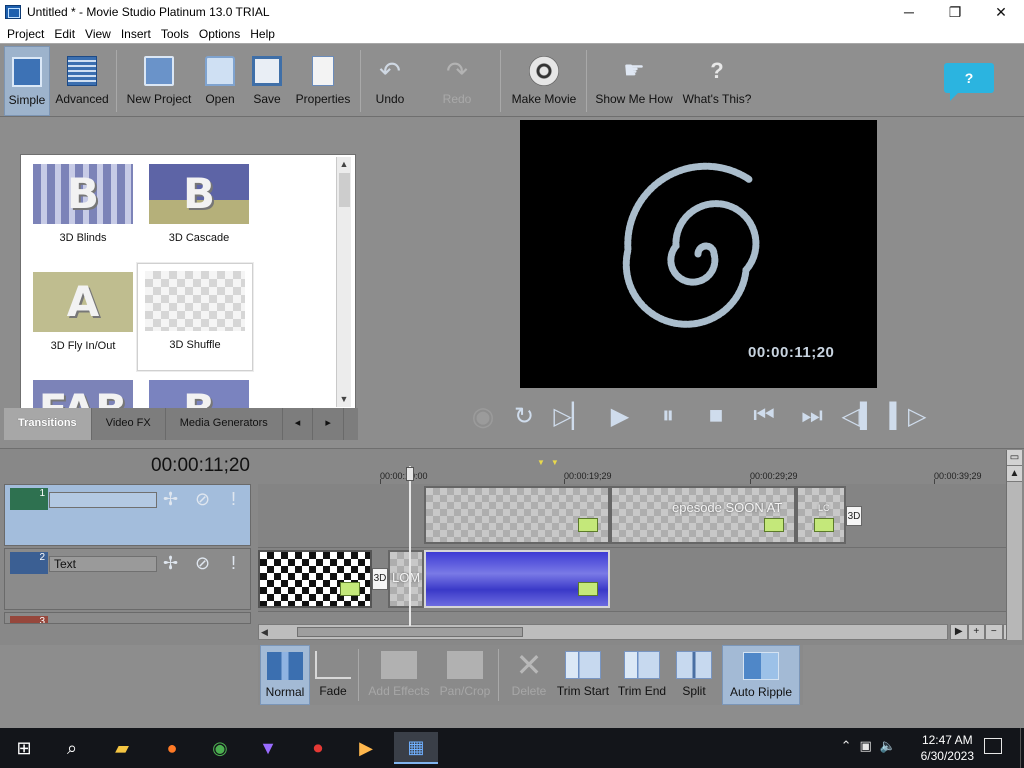 This screenshot has height=768, width=1024. I want to click on track-header-2: 2 Text ✢ ⊘ !, so click(127, 579).